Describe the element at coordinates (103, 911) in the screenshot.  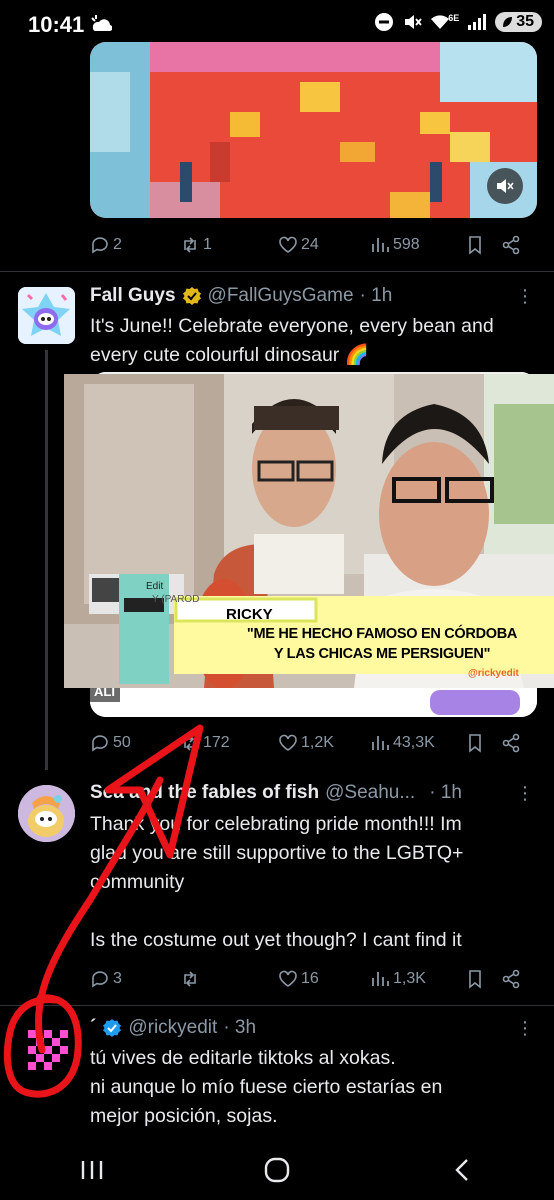
I see `red-annotation-arrow` at that location.